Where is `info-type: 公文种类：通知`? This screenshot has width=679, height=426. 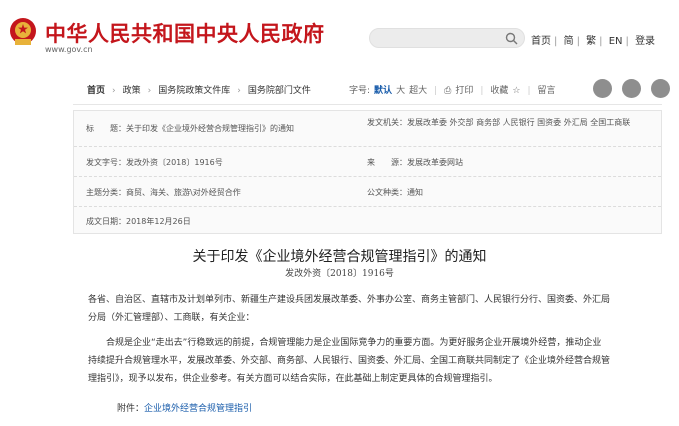
info-type: 公文种类：通知 is located at coordinates (395, 192).